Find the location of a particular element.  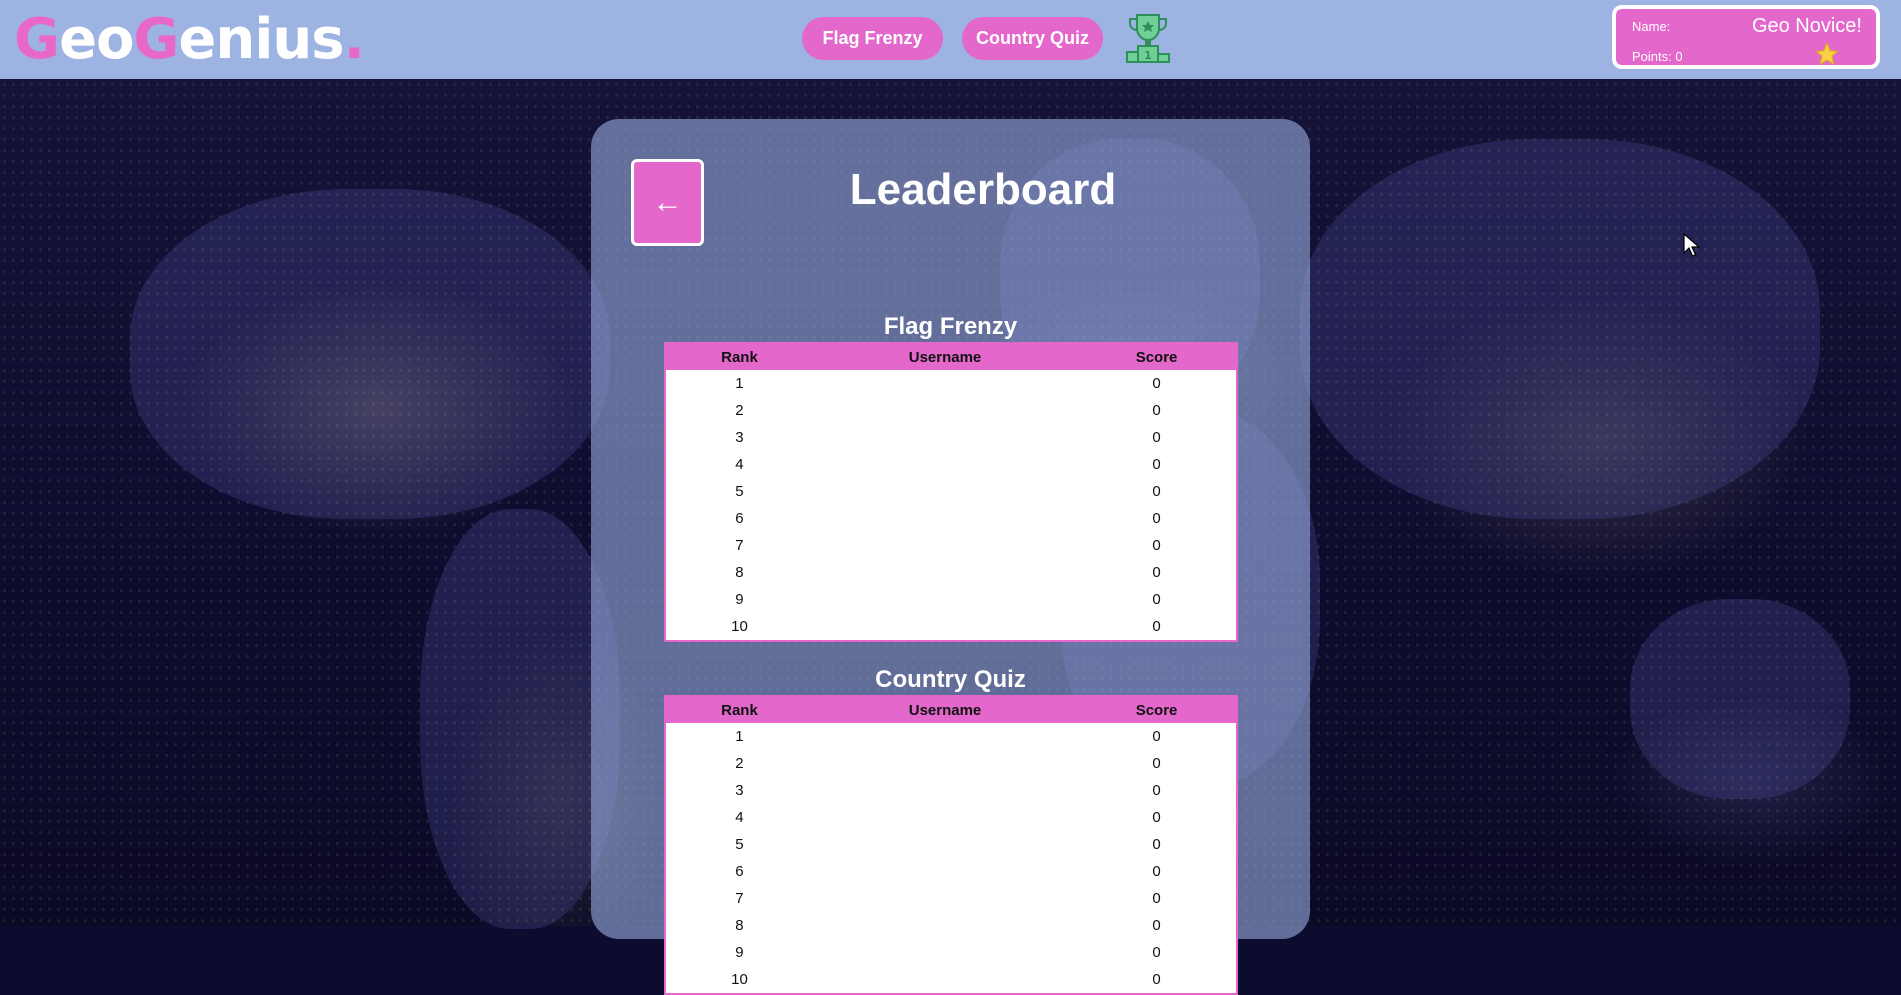

rank-cell: 6 is located at coordinates (739, 518).